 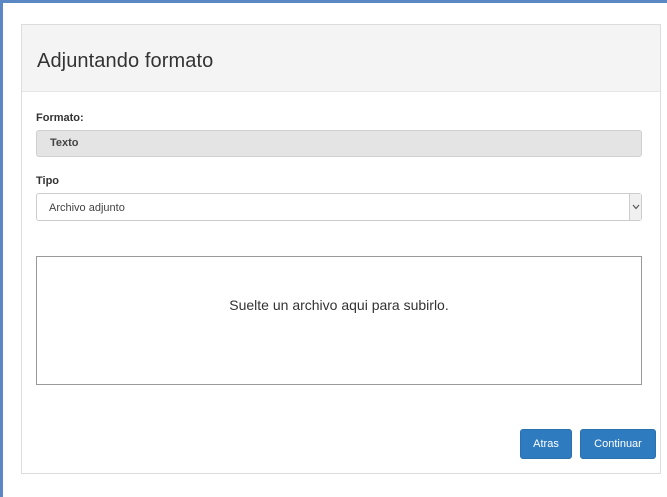 I want to click on chevron-down-icon, so click(x=635, y=207).